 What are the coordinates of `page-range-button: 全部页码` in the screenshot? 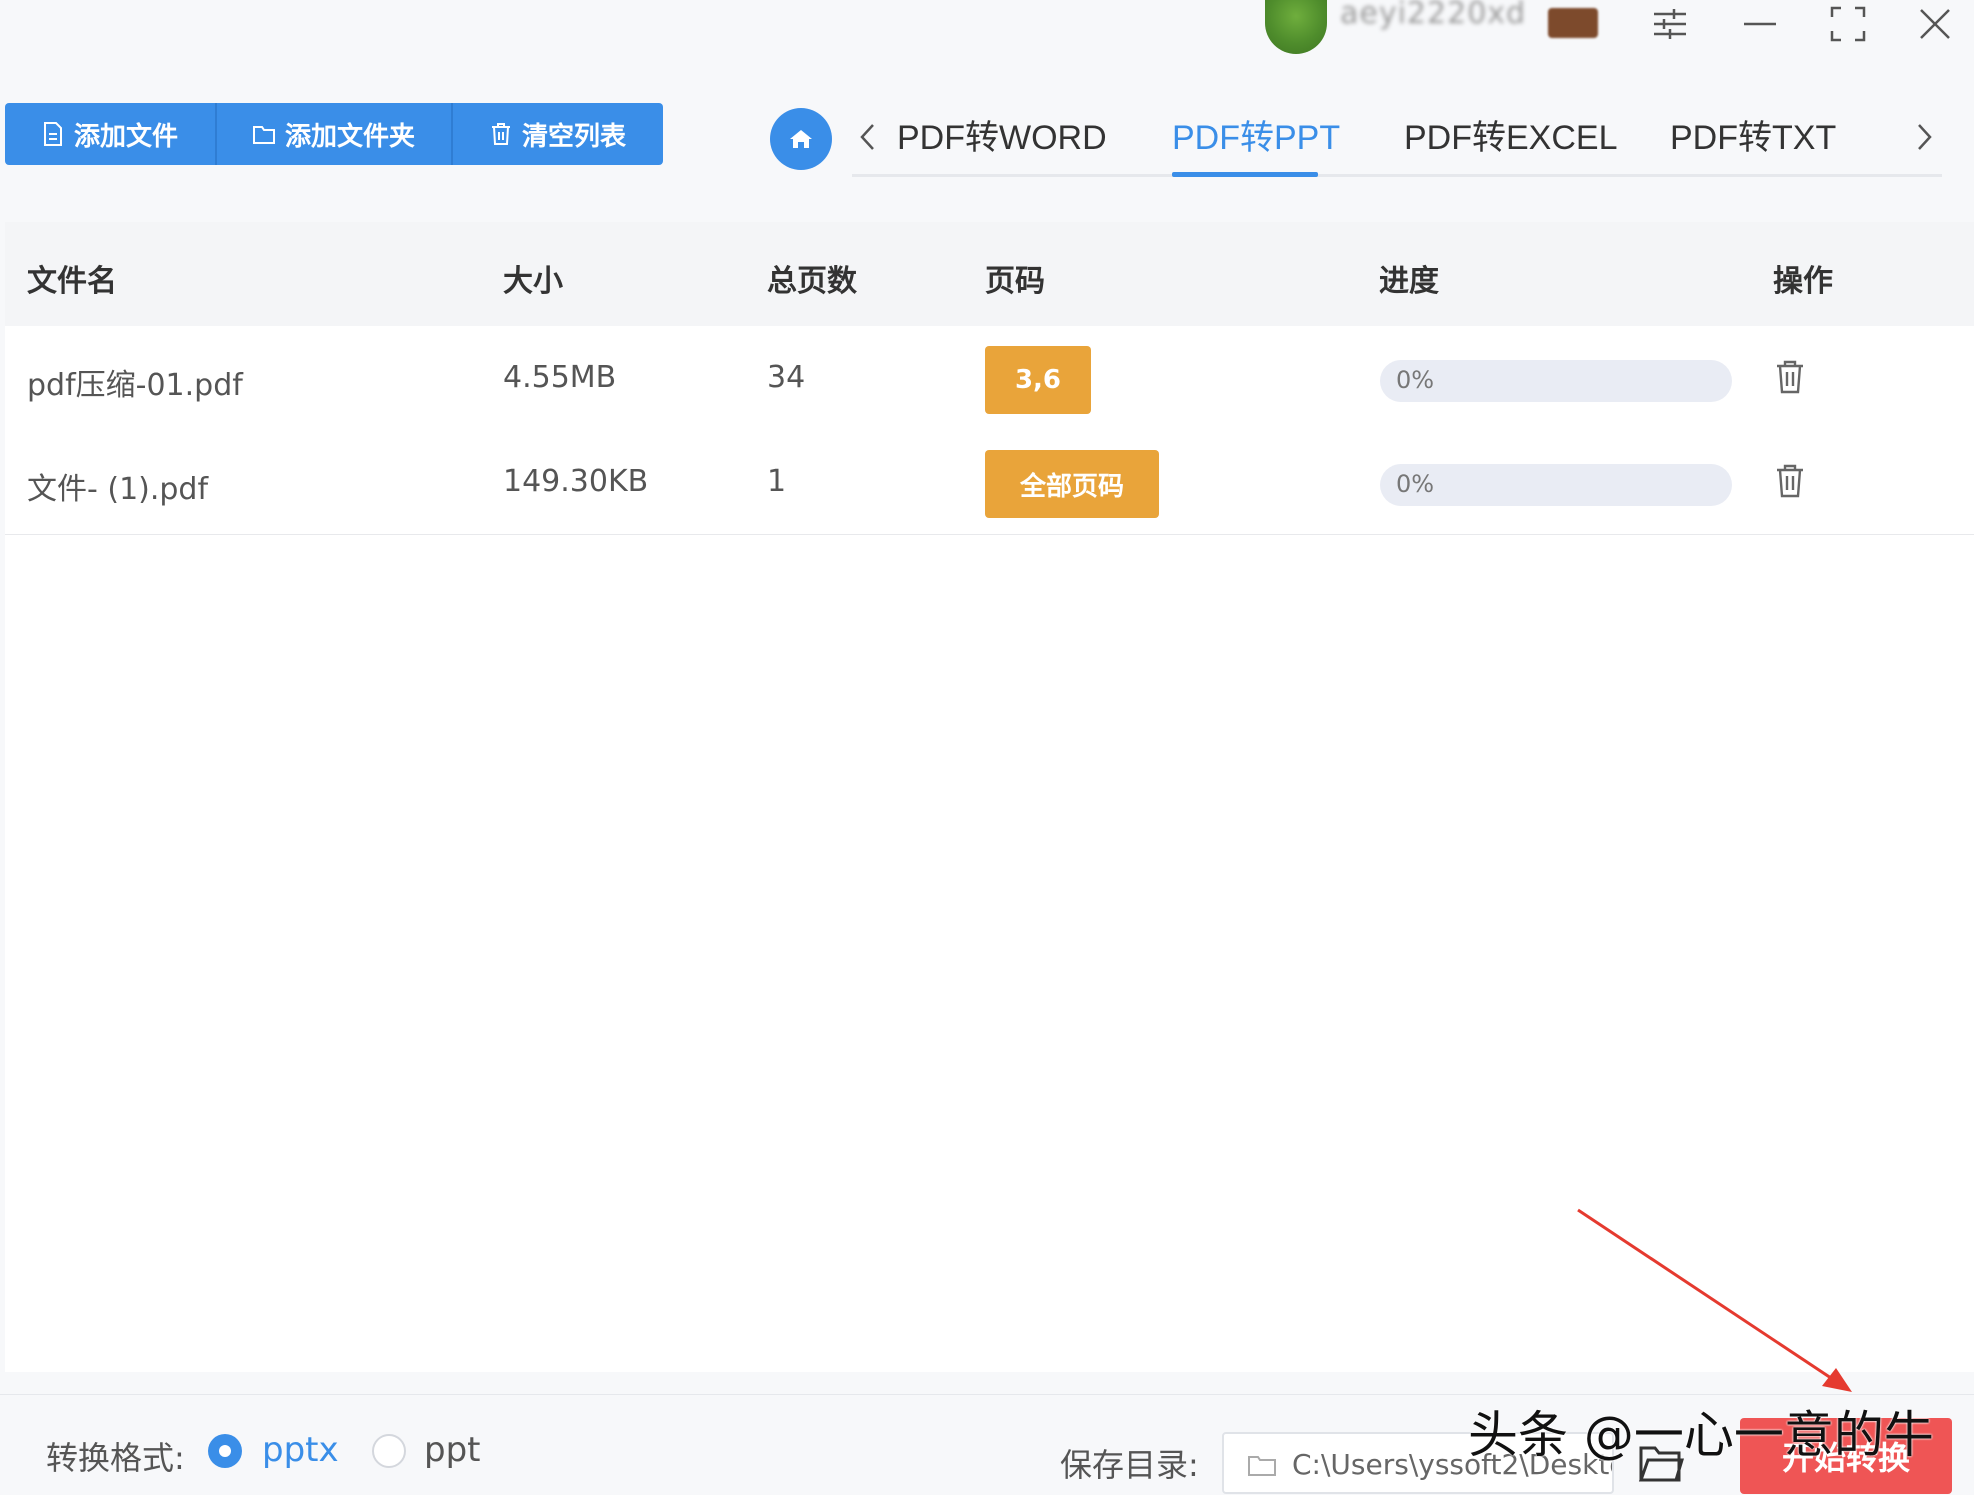 It's located at (1072, 484).